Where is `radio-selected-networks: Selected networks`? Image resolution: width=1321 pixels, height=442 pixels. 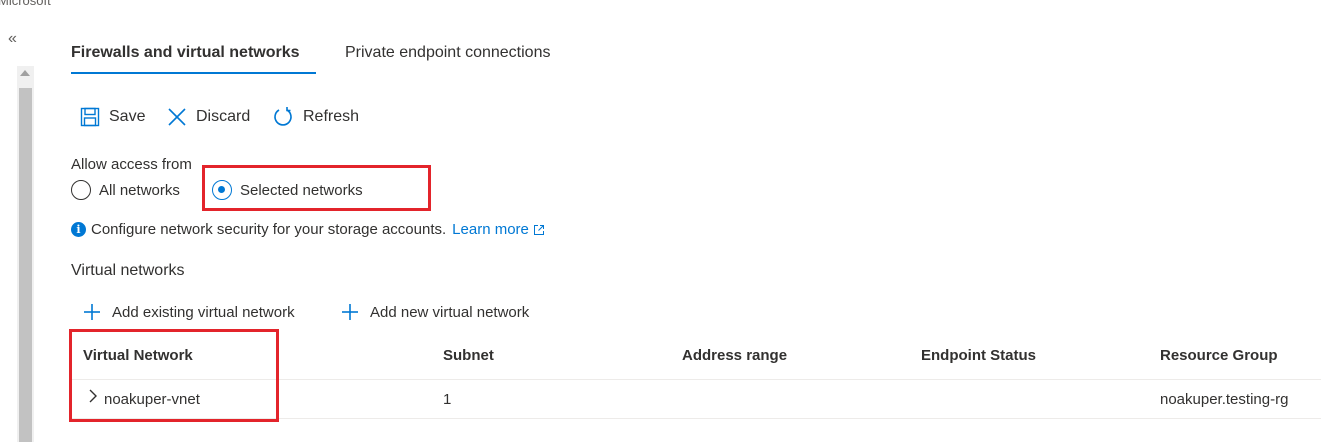 radio-selected-networks: Selected networks is located at coordinates (287, 190).